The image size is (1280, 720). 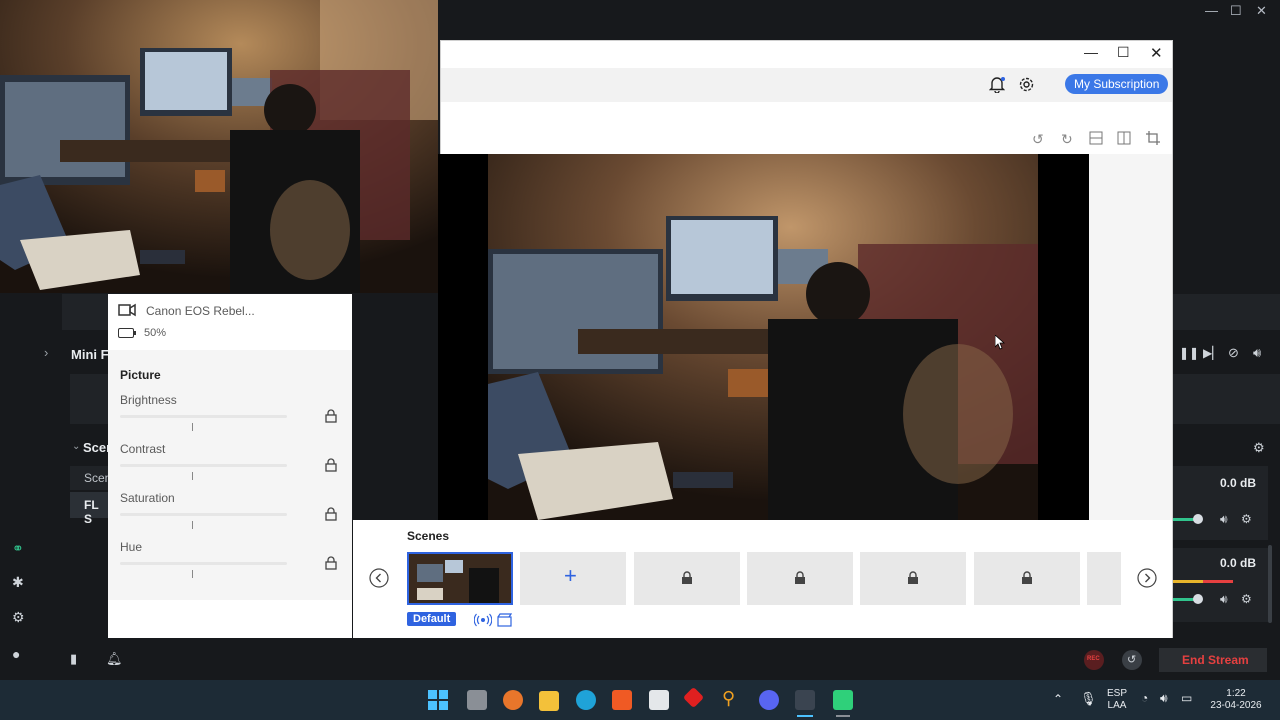 What do you see at coordinates (1104, 578) in the screenshot?
I see `partial-scene-slot` at bounding box center [1104, 578].